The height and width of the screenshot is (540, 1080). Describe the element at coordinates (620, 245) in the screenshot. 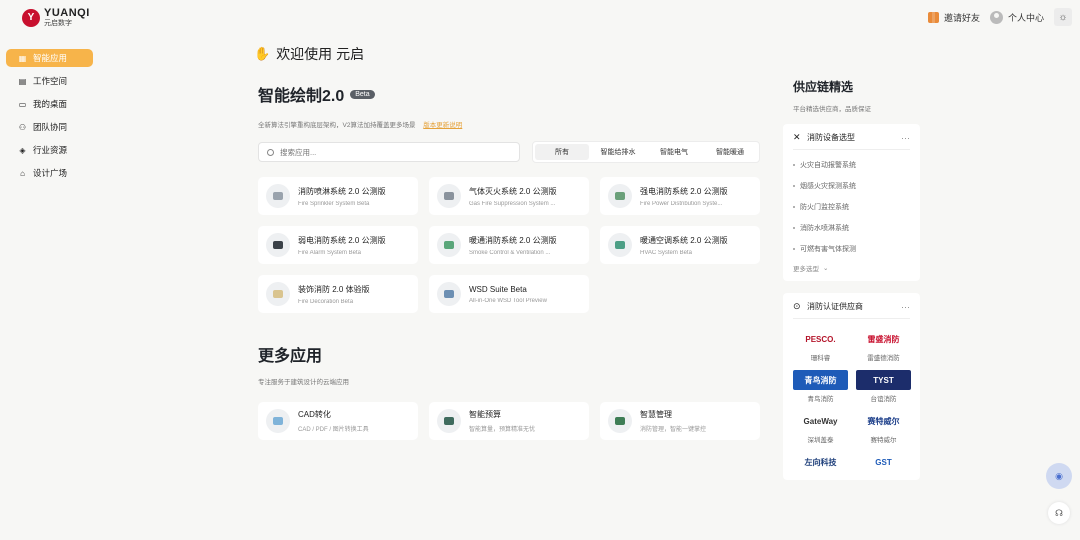

I see `hvac-unit-icon` at that location.